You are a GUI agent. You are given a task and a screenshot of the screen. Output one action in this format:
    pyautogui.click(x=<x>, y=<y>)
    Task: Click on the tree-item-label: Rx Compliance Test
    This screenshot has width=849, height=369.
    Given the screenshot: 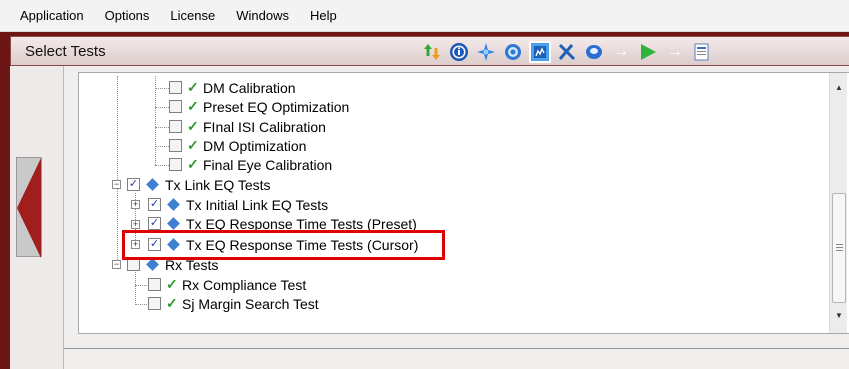 What is the action you would take?
    pyautogui.click(x=244, y=284)
    